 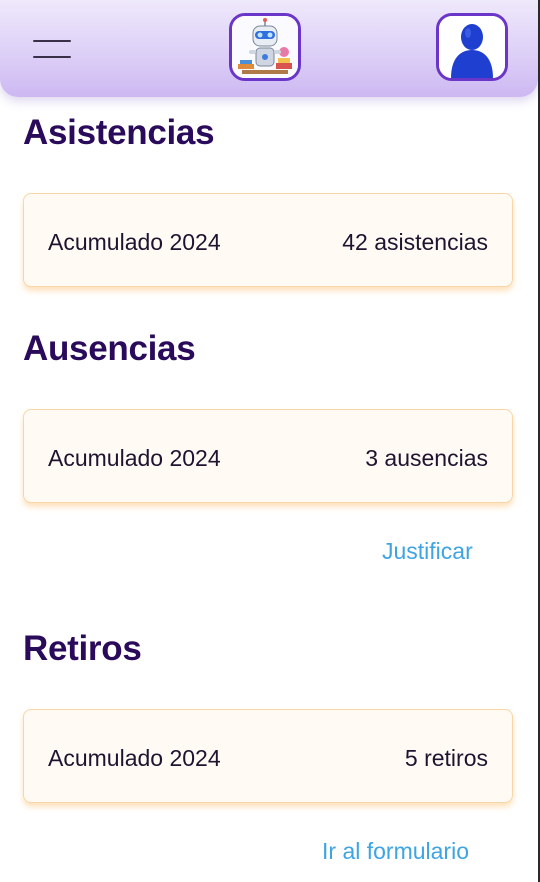 What do you see at coordinates (268, 456) in the screenshot?
I see `absences-card: Acumulado 2024 3 ausencias` at bounding box center [268, 456].